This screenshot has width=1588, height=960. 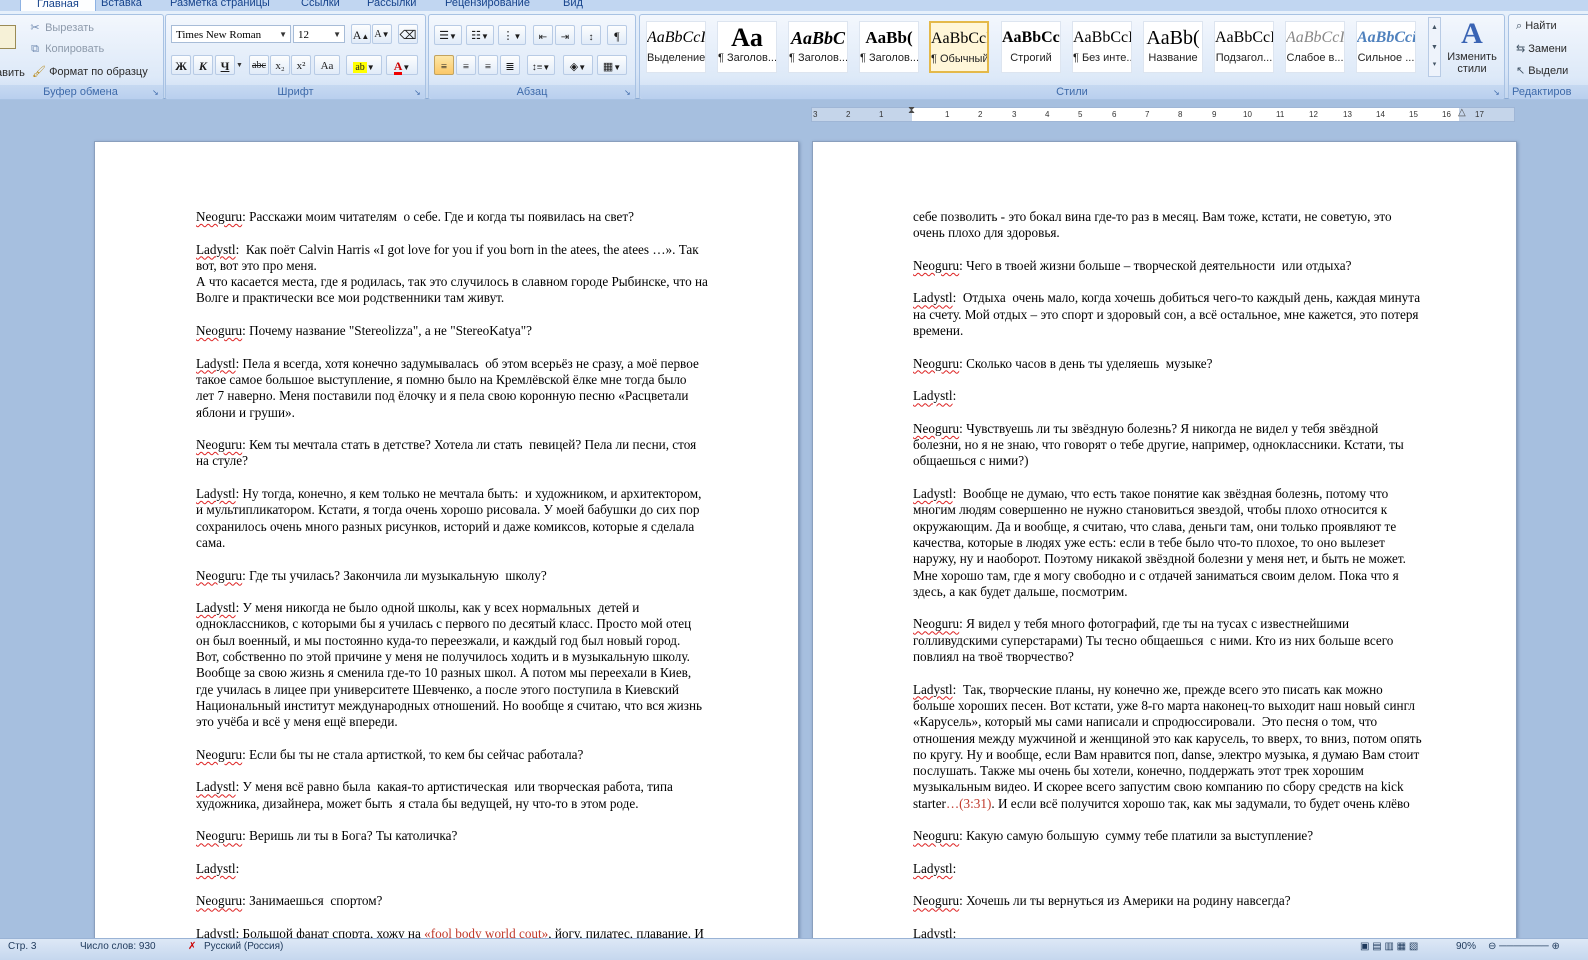 What do you see at coordinates (391, 5) in the screenshot?
I see `tab-mailings: Рассылки` at bounding box center [391, 5].